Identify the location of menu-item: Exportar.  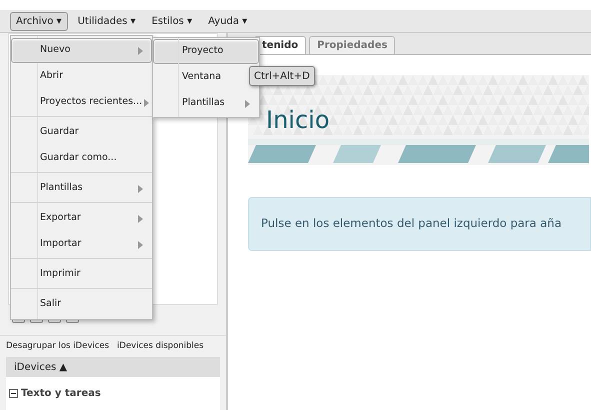
(81, 218).